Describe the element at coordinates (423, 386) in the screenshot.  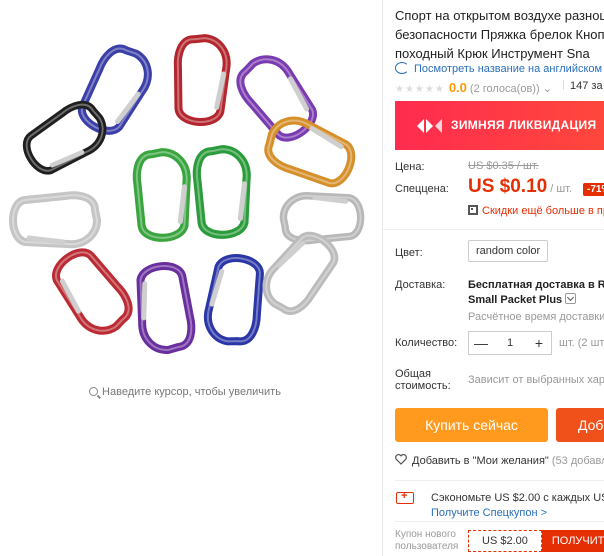
I see `total-cost-label-line: стоимость:` at that location.